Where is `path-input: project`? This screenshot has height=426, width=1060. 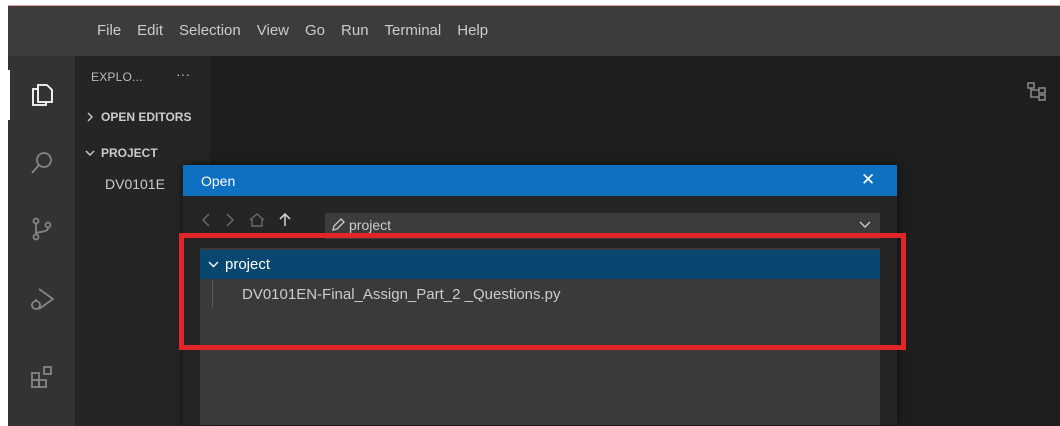 path-input: project is located at coordinates (602, 226).